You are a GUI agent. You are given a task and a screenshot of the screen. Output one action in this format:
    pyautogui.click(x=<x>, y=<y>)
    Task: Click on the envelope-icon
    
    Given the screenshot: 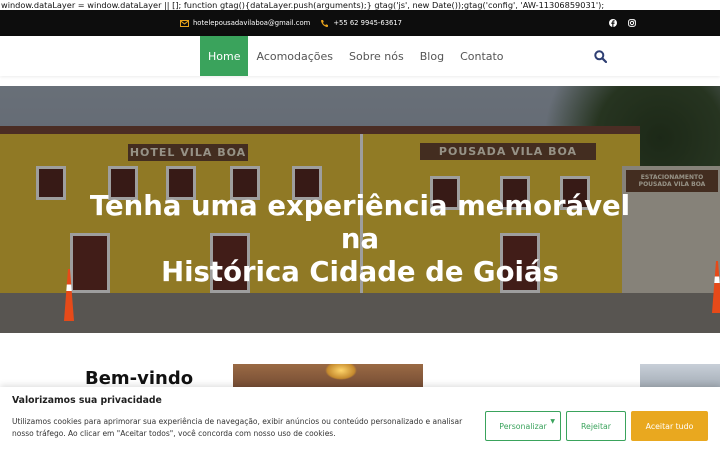 What is the action you would take?
    pyautogui.click(x=184, y=23)
    